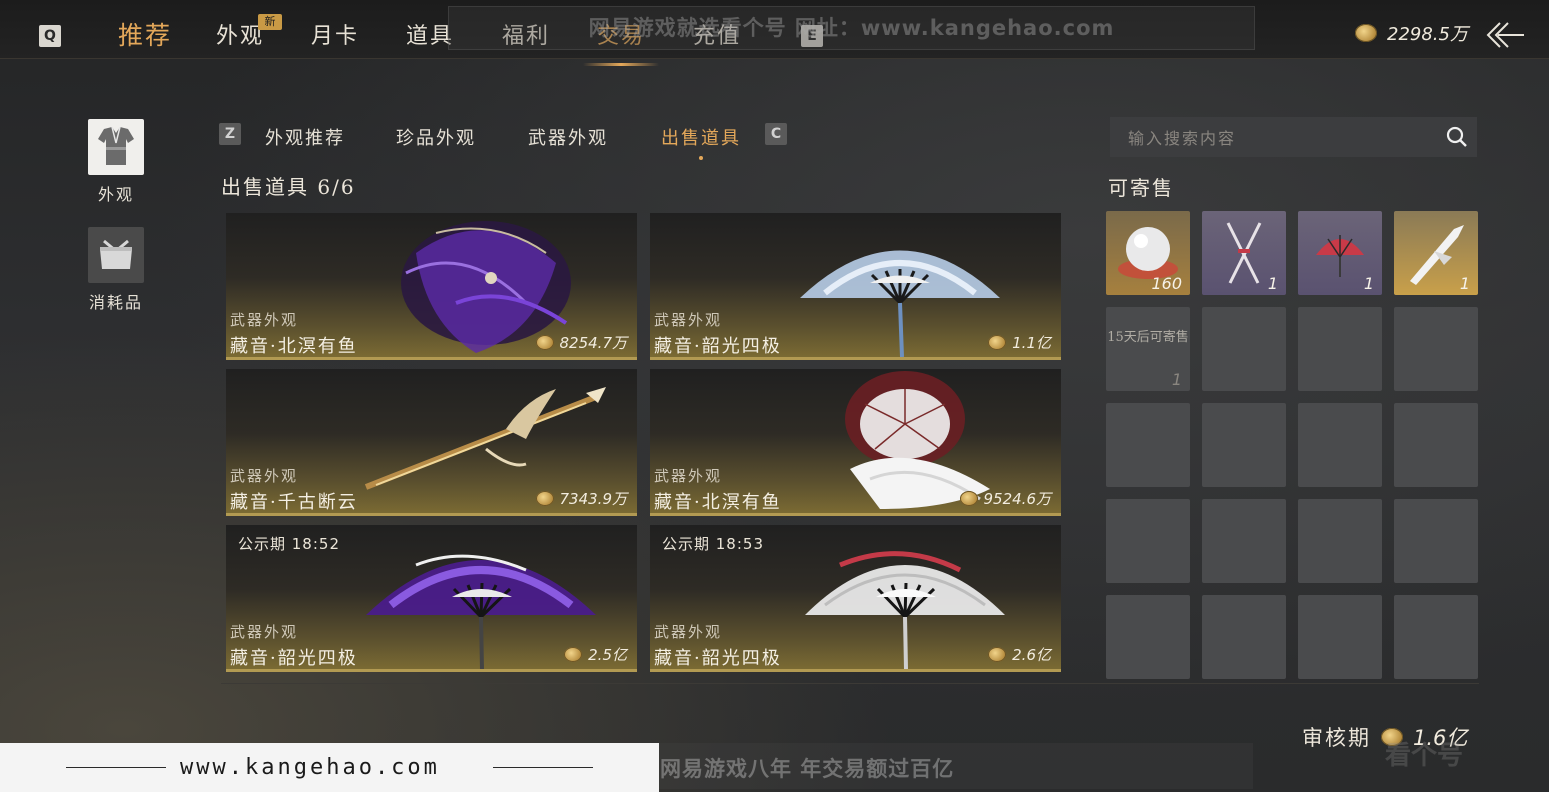  I want to click on sidebar-item-consumables: 消耗品, so click(116, 270).